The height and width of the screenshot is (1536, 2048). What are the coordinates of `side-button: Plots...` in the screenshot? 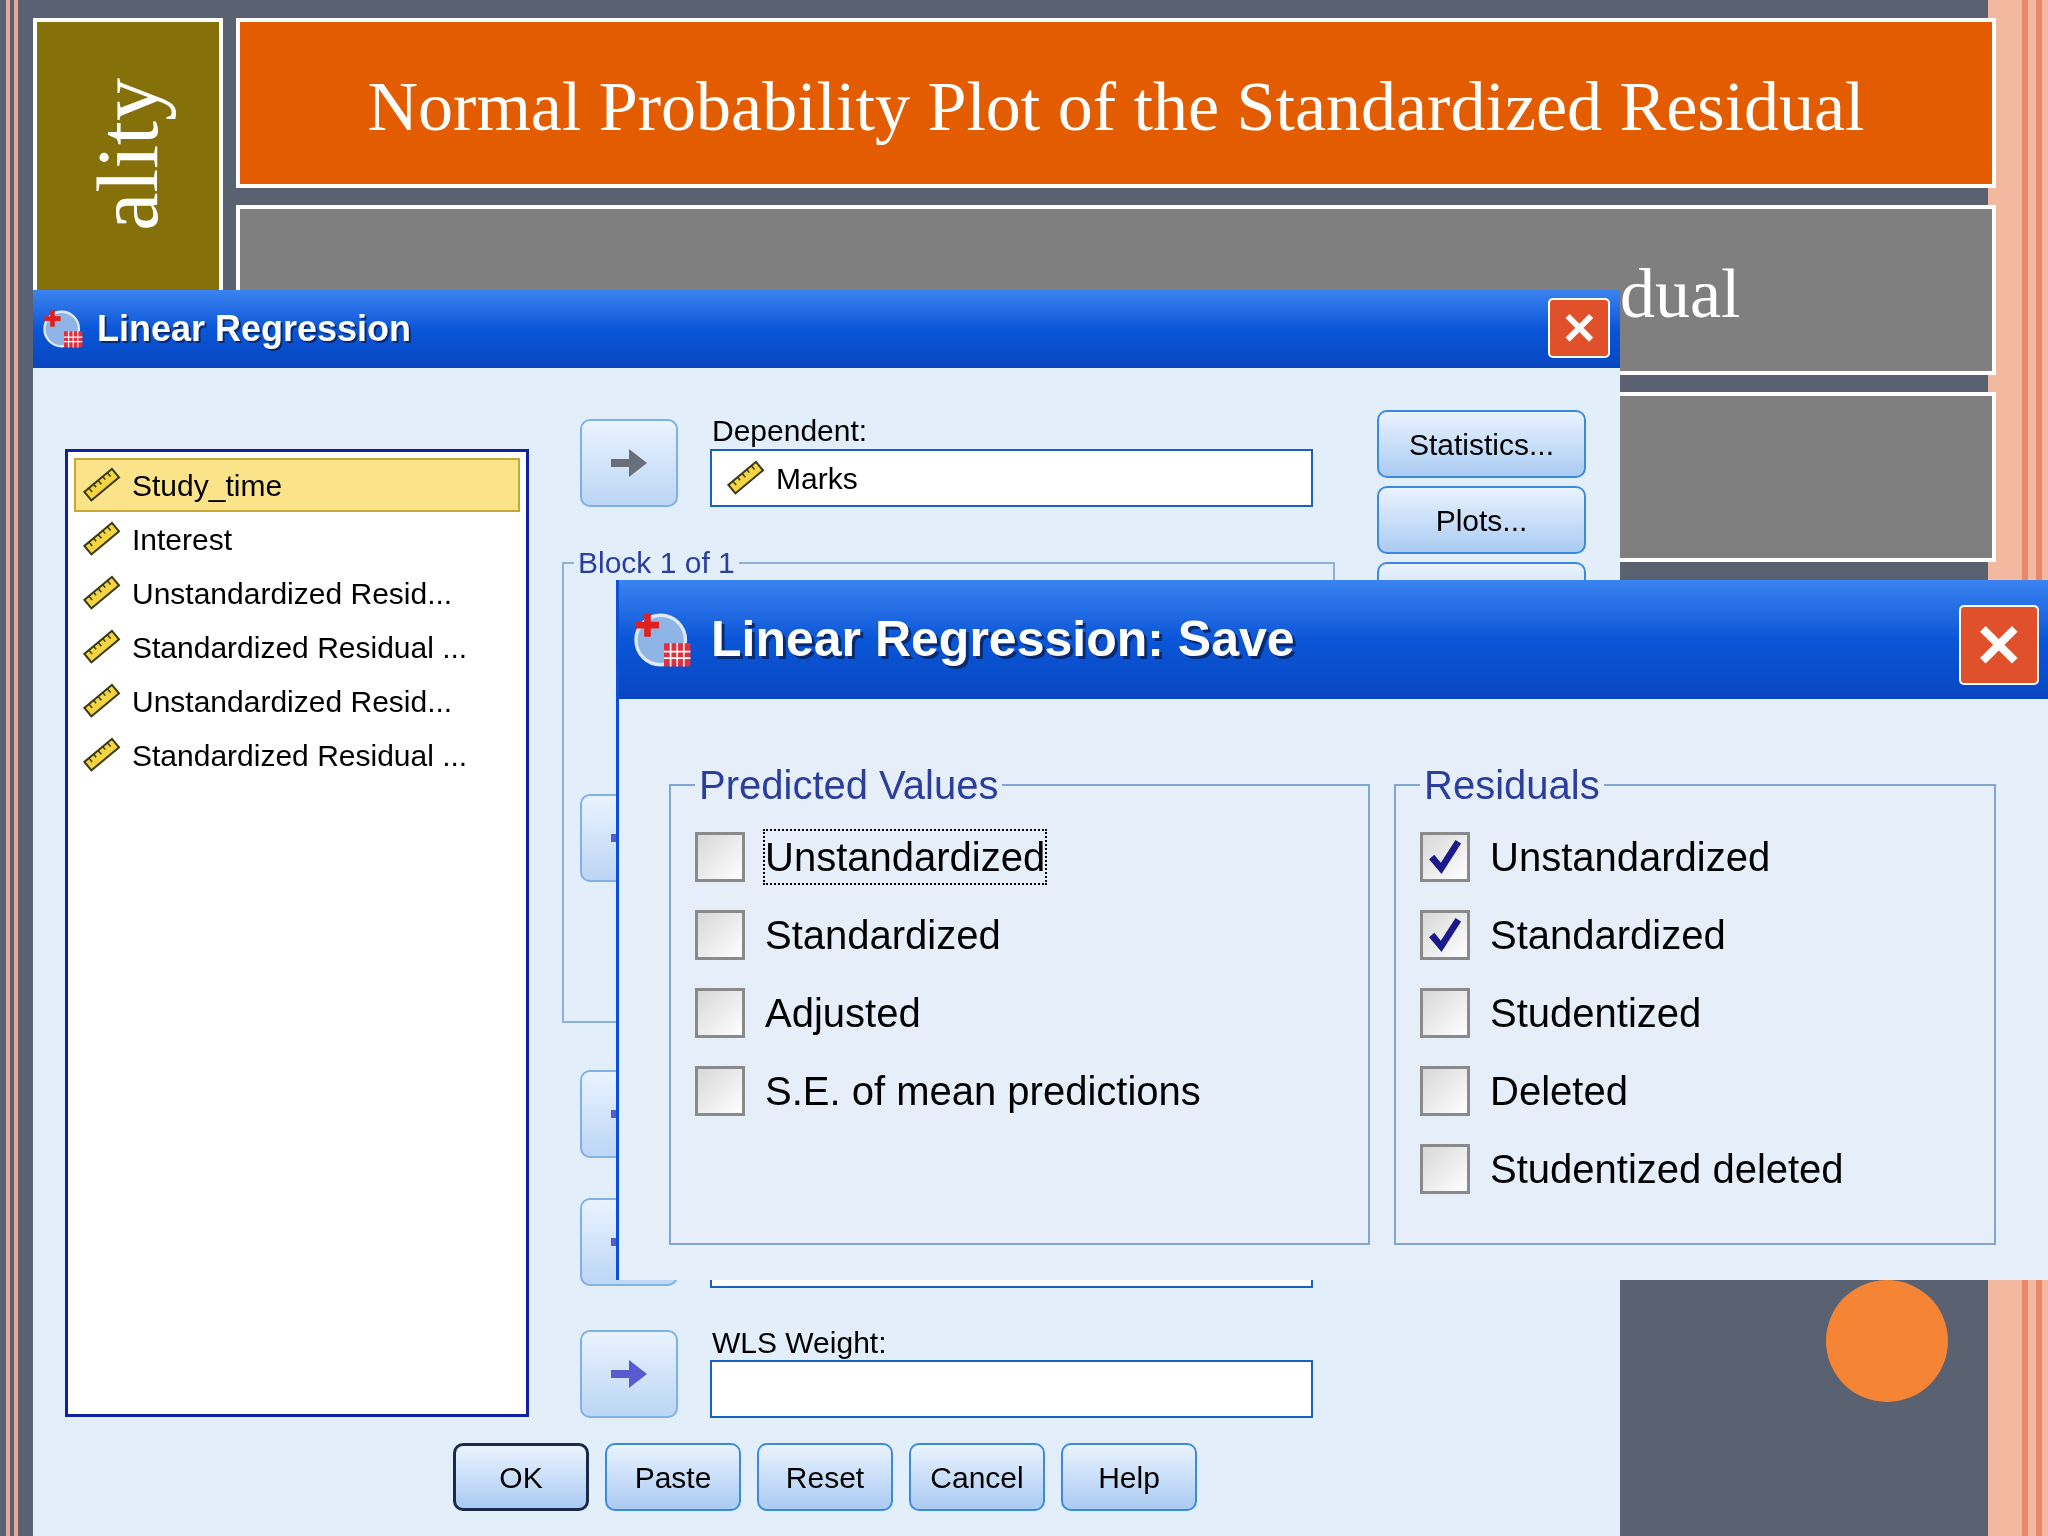 It's located at (1481, 520).